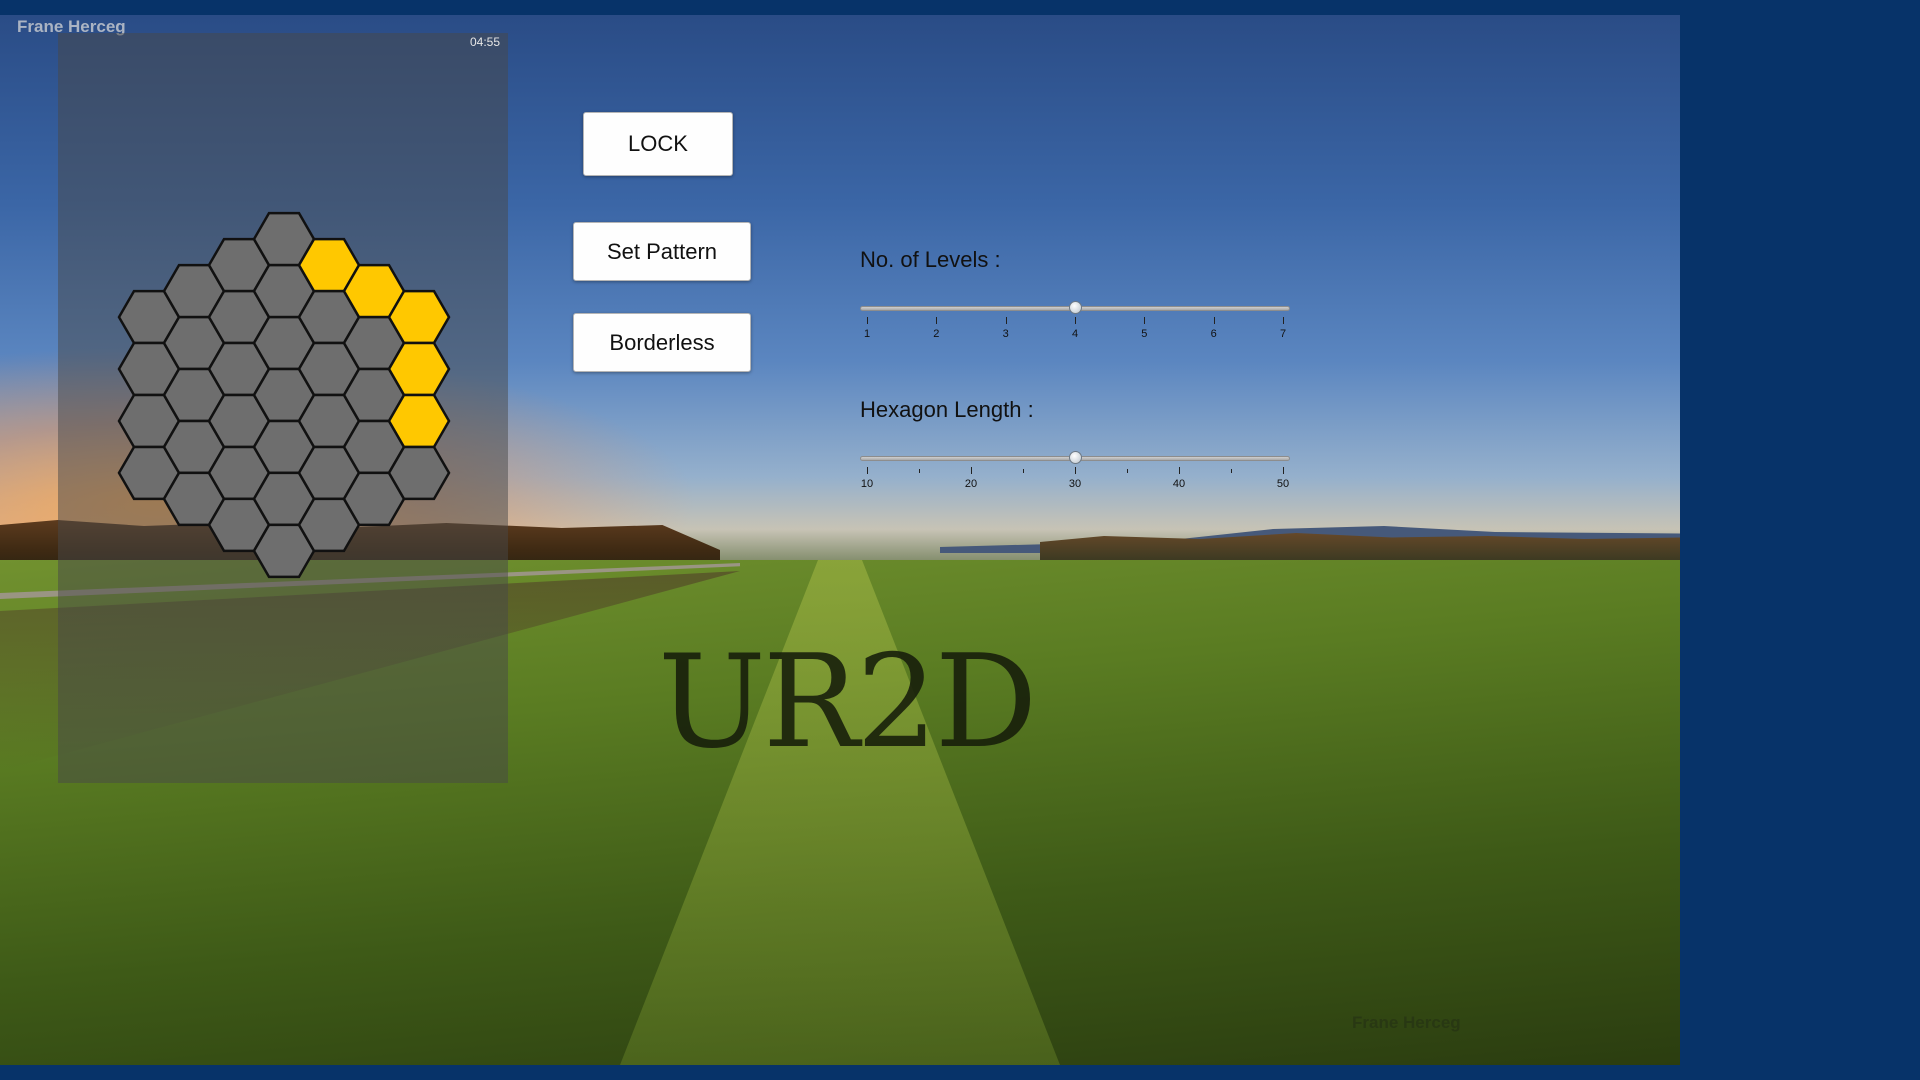  Describe the element at coordinates (662, 251) in the screenshot. I see `set-pattern-button: Set Pattern` at that location.